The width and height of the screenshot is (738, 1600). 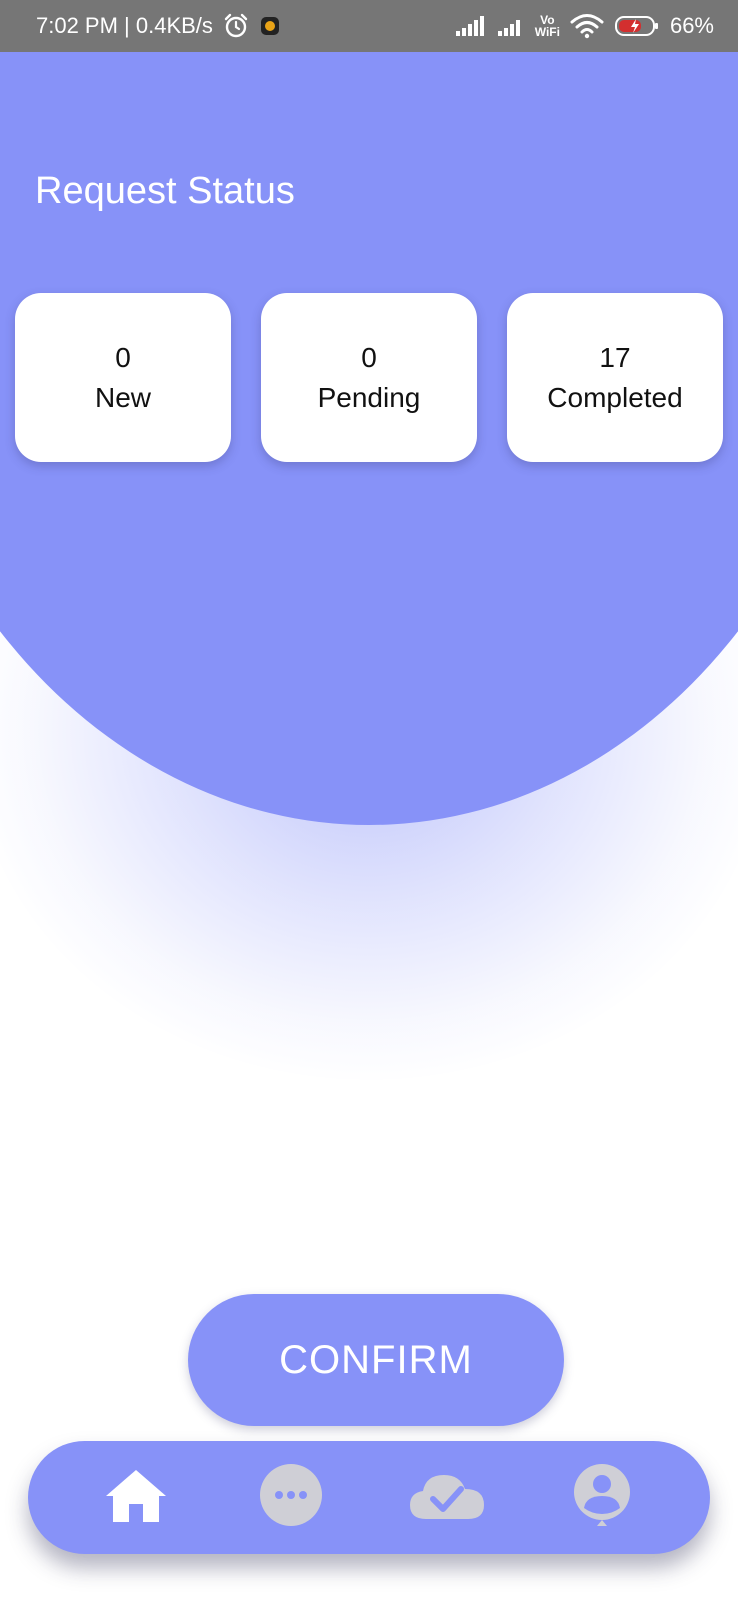 What do you see at coordinates (236, 26) in the screenshot?
I see `alarm-icon` at bounding box center [236, 26].